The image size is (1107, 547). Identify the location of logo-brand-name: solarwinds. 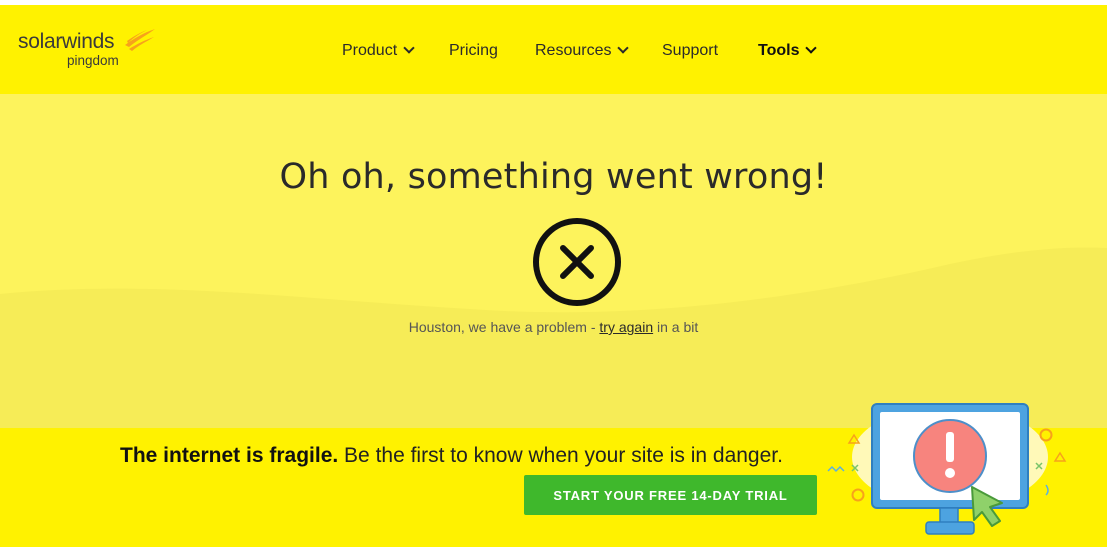
(66, 41).